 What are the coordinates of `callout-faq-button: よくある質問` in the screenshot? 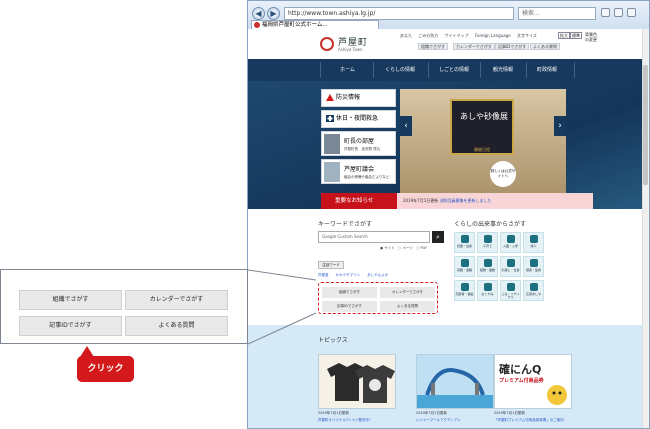 It's located at (176, 326).